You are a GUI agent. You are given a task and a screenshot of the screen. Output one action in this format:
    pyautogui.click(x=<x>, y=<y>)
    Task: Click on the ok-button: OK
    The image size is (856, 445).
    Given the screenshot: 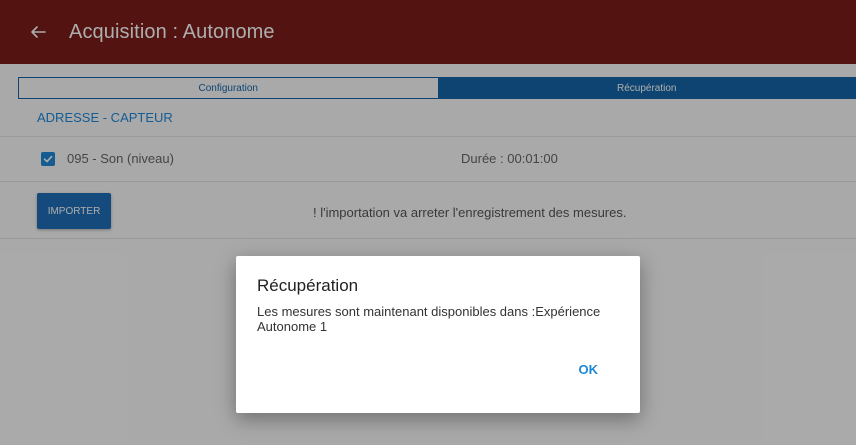 What is the action you would take?
    pyautogui.click(x=589, y=369)
    